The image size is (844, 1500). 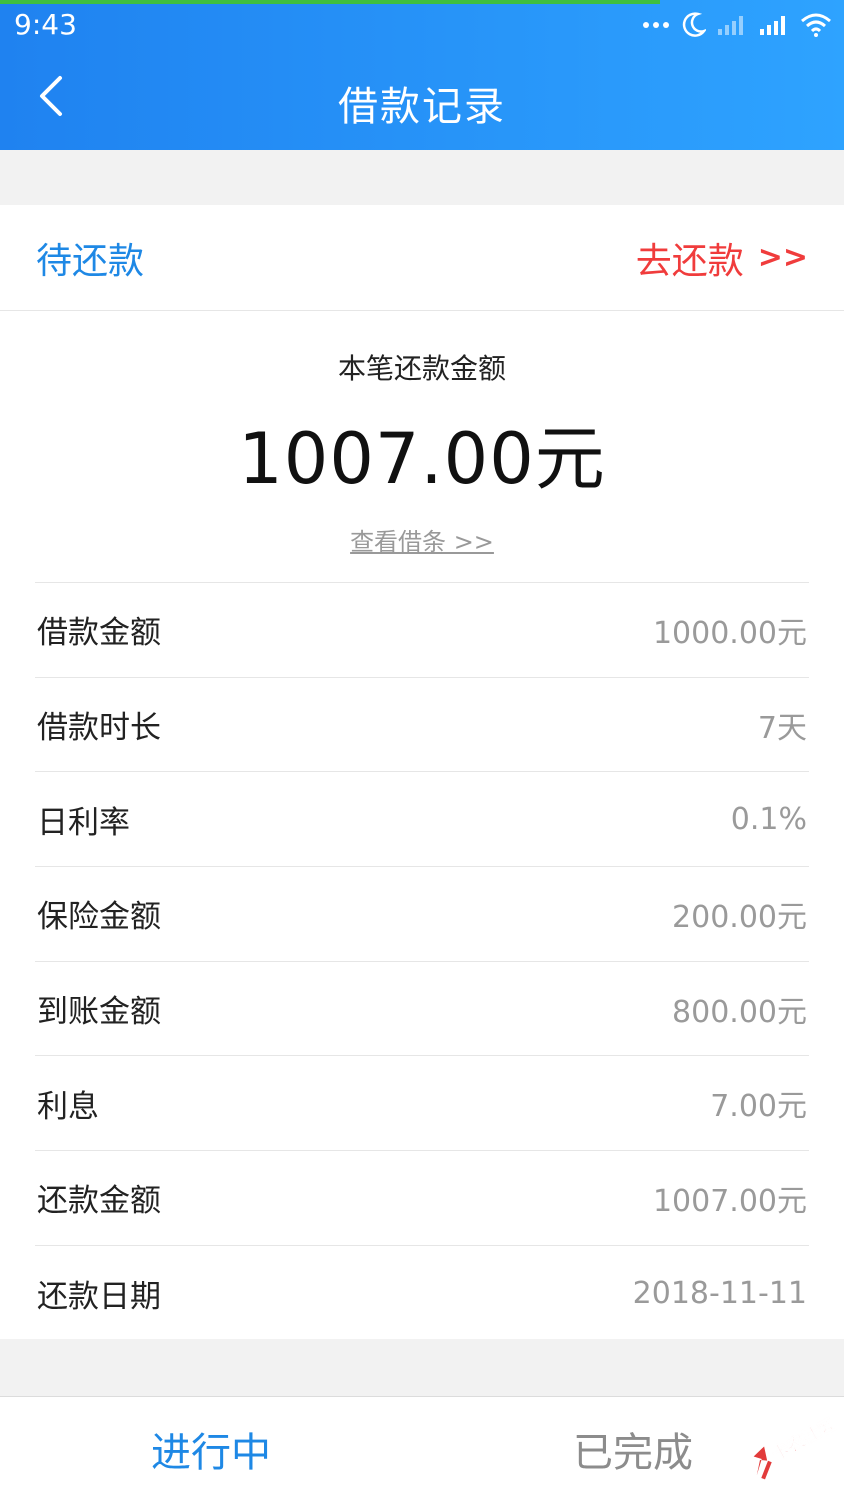 What do you see at coordinates (816, 25) in the screenshot?
I see `wifi-icon` at bounding box center [816, 25].